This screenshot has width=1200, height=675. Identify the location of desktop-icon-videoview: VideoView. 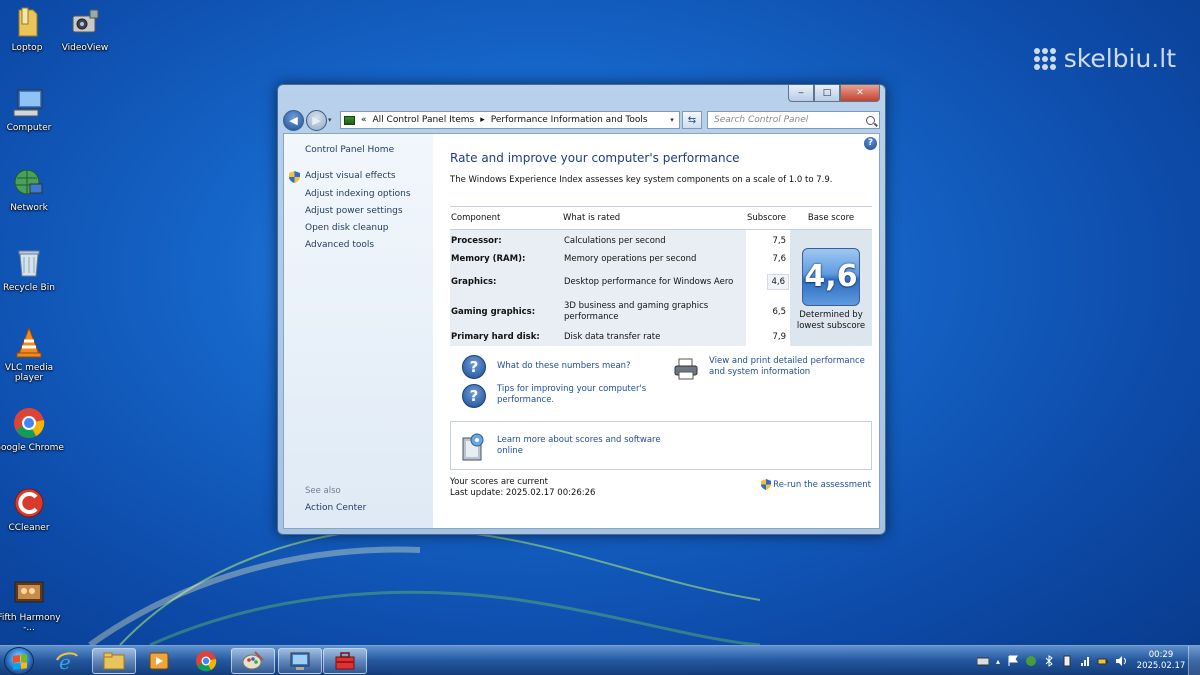
(85, 29).